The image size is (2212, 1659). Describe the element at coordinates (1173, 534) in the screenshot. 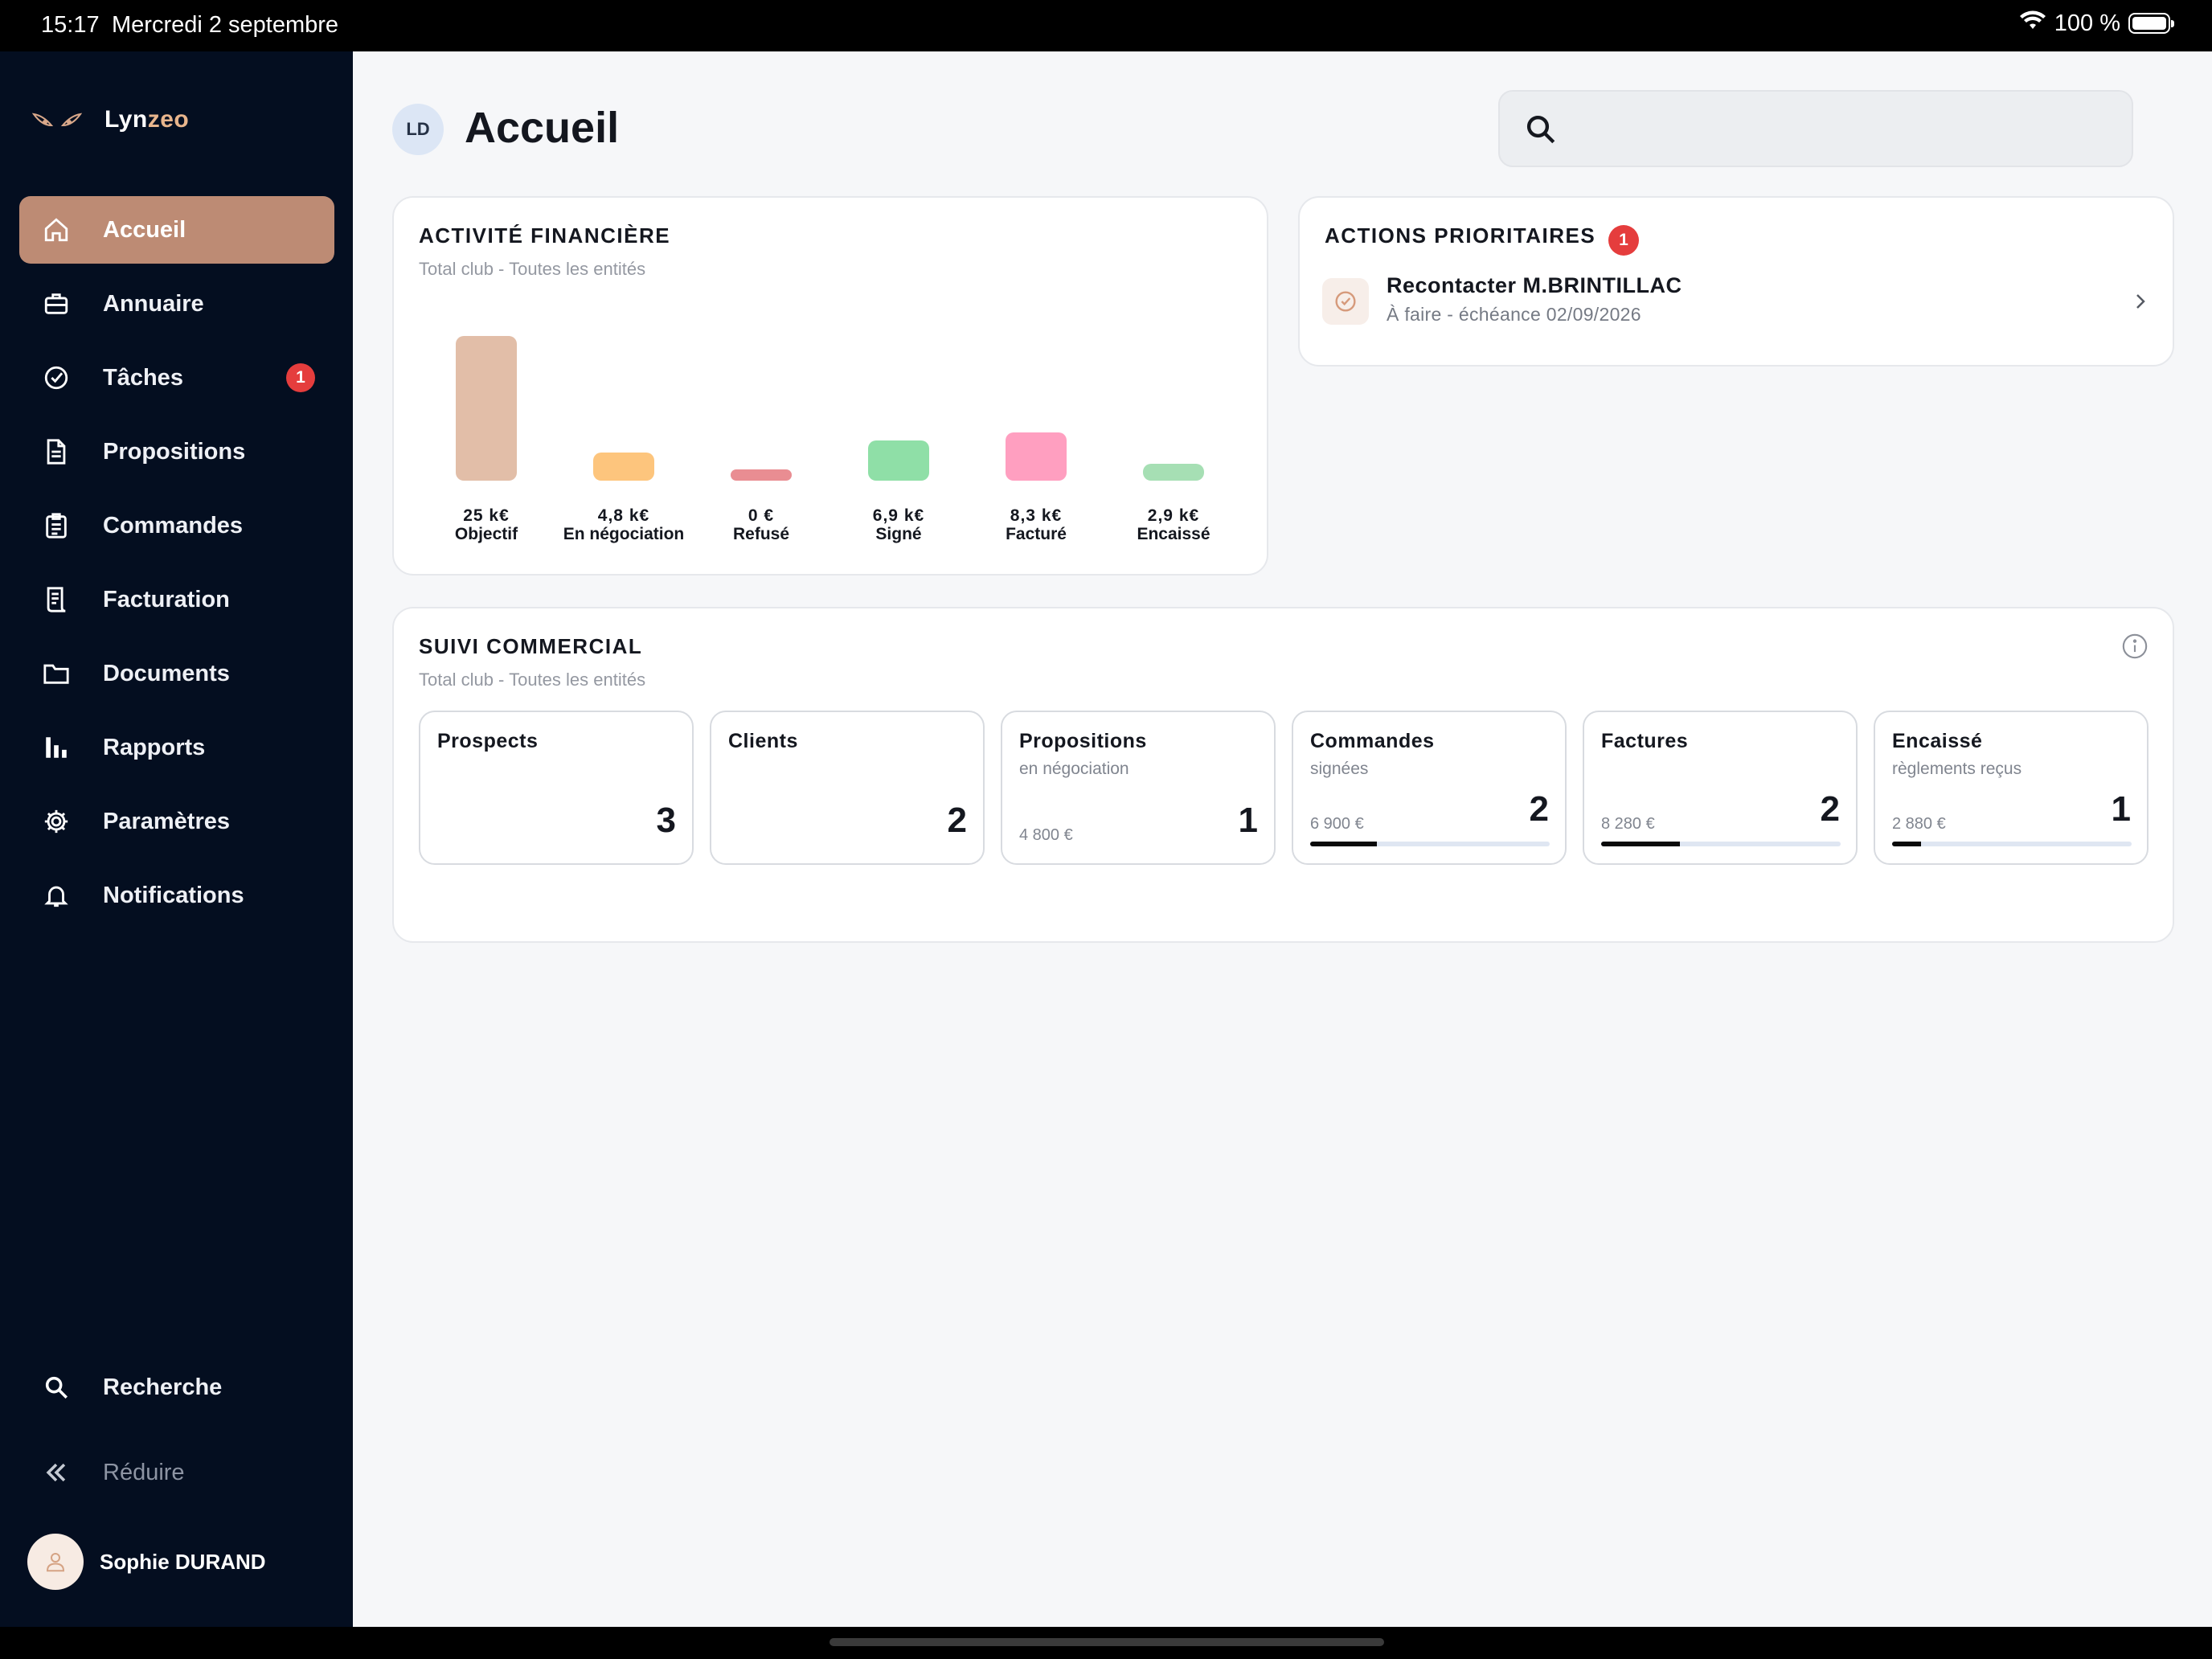

I see `chart-bar-label: Encaissé` at that location.